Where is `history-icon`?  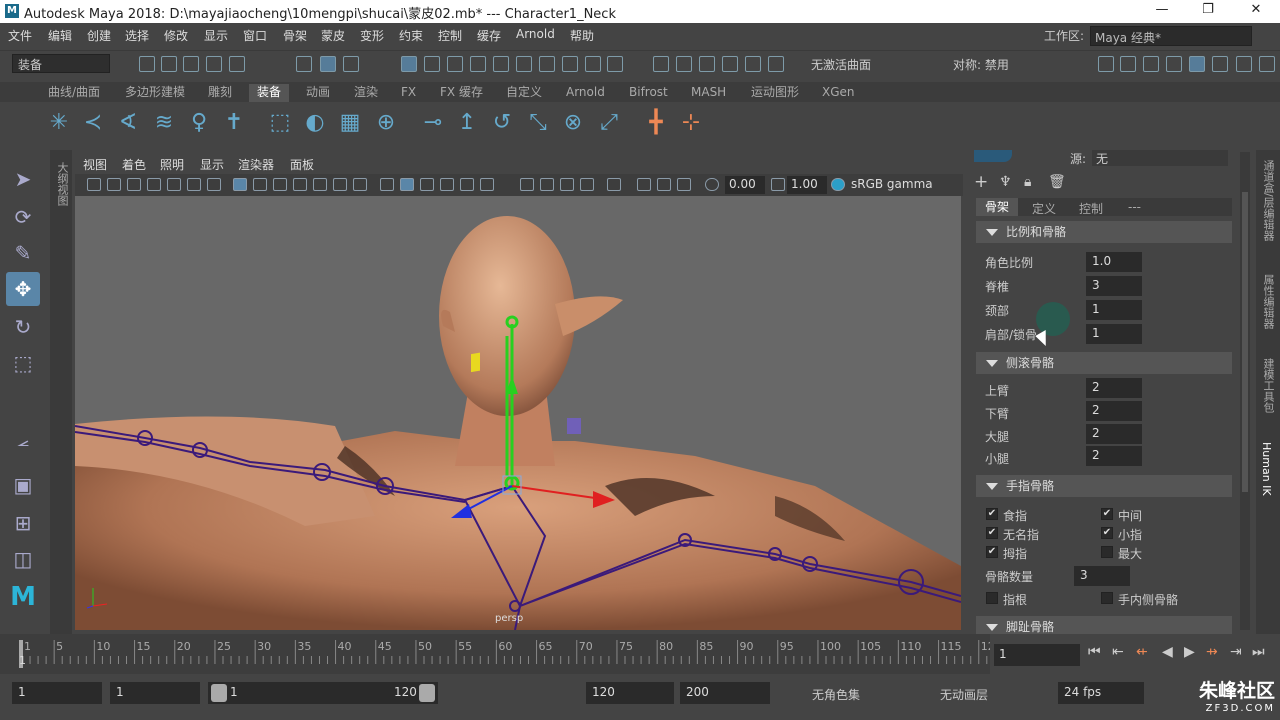 history-icon is located at coordinates (547, 64).